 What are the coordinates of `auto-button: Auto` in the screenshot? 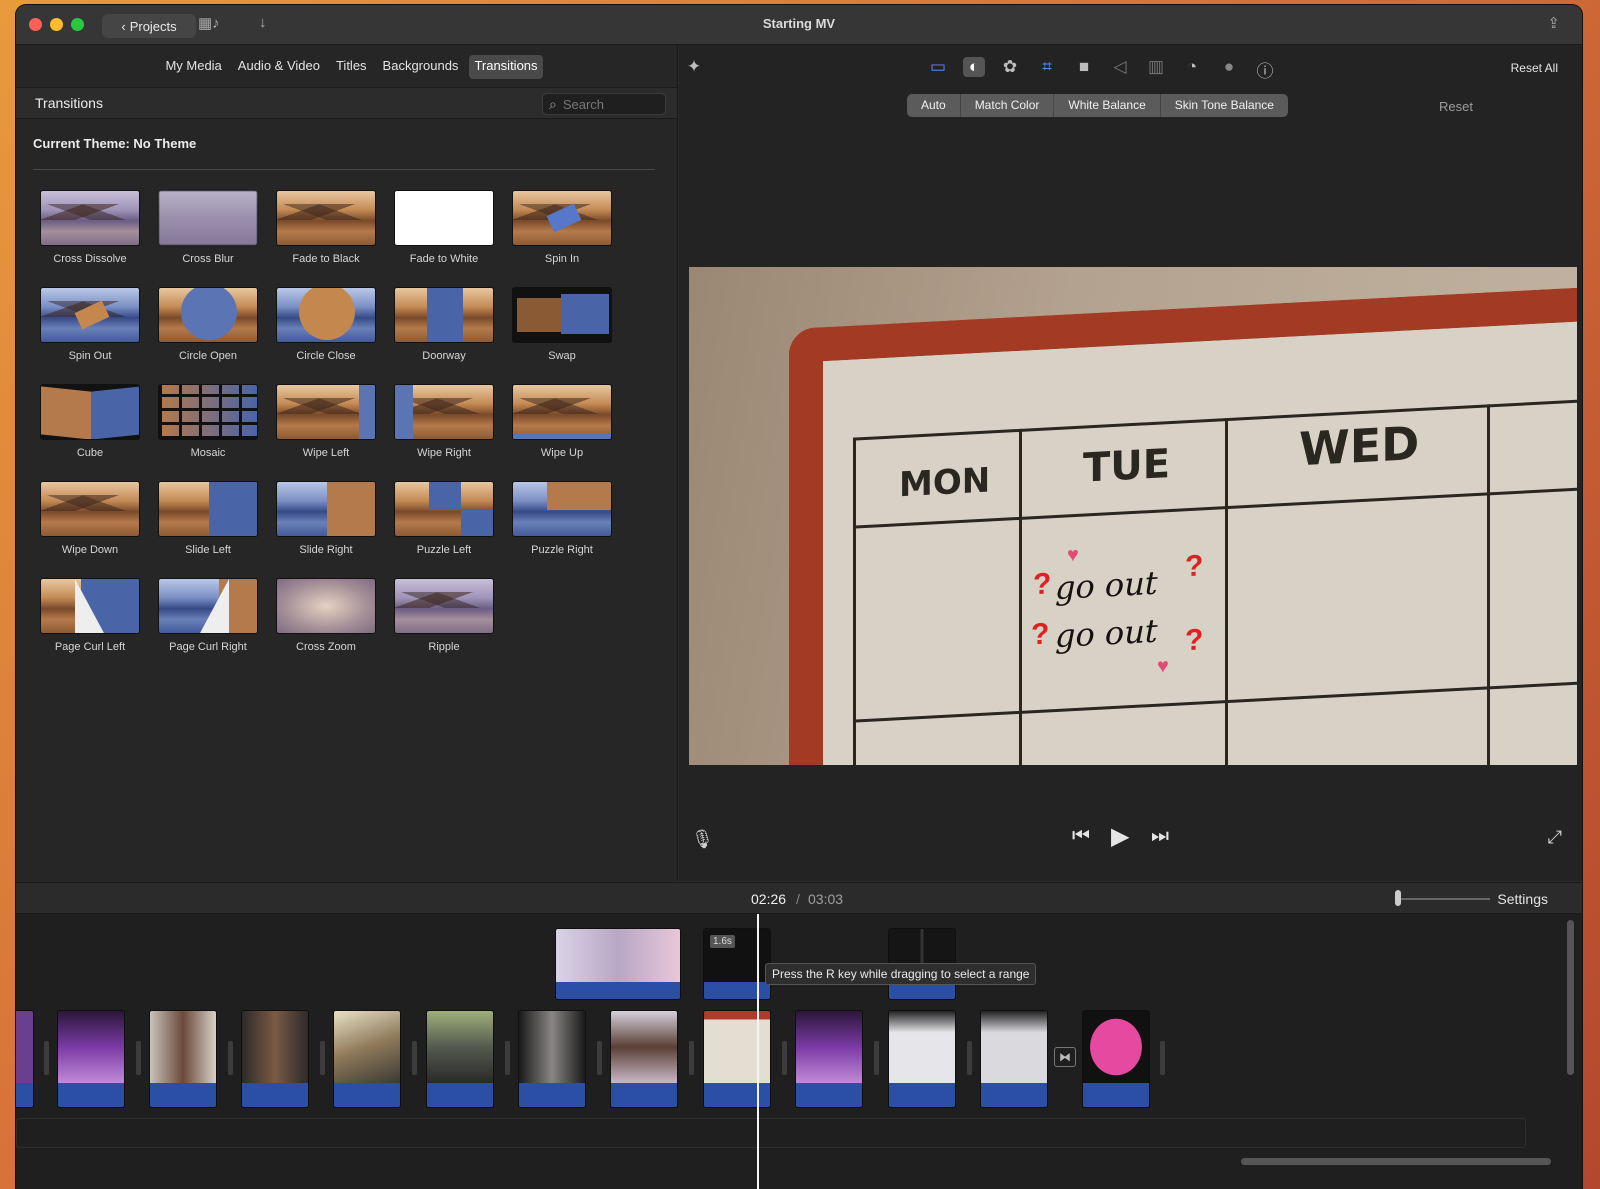 It's located at (934, 105).